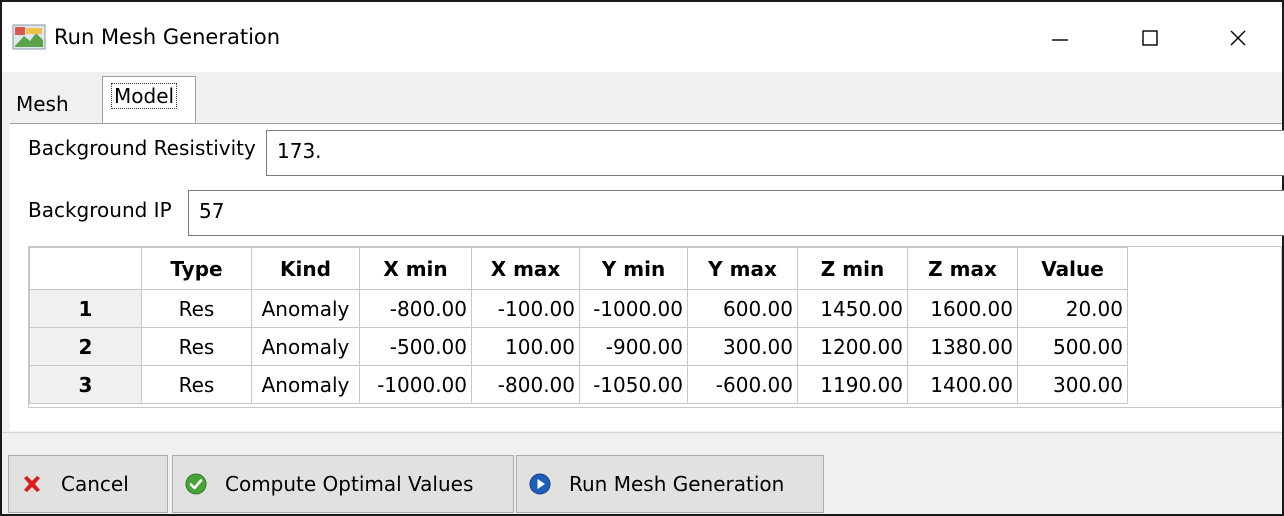  I want to click on column-header-y-max: Y max, so click(742, 268).